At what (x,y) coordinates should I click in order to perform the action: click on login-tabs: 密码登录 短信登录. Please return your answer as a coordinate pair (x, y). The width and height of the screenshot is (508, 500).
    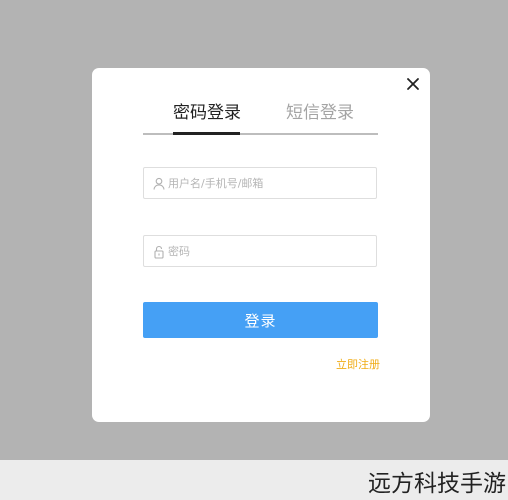
    Looking at the image, I should click on (260, 118).